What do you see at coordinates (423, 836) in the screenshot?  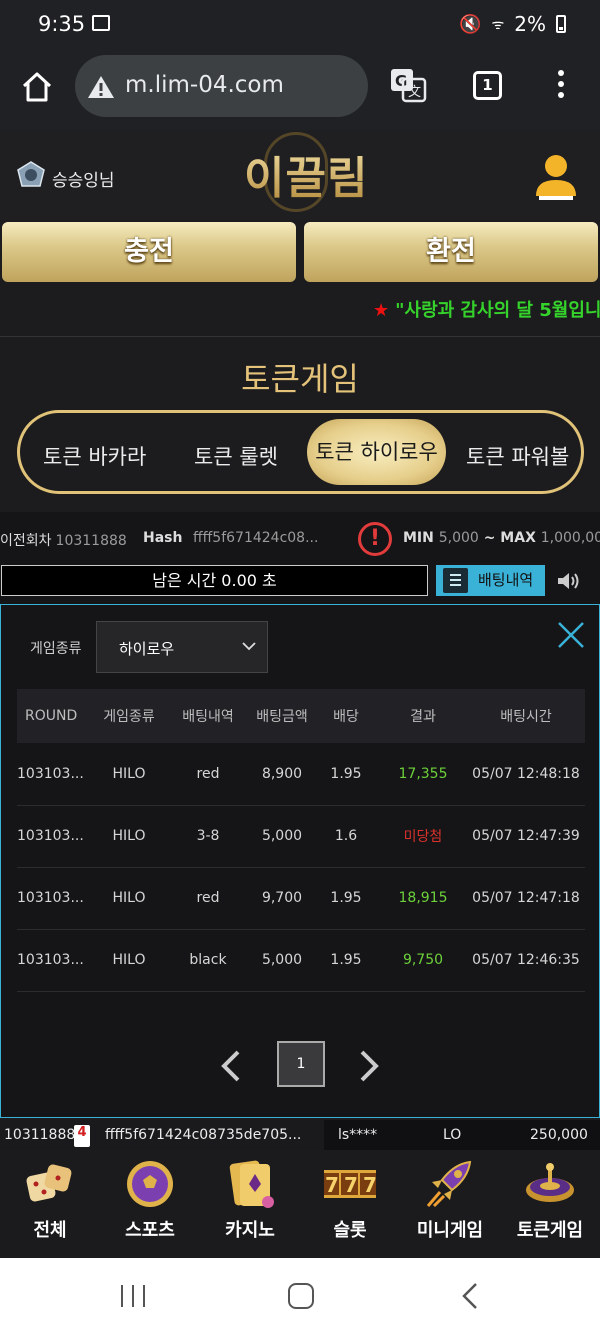 I see `cell-result: 미당첨` at bounding box center [423, 836].